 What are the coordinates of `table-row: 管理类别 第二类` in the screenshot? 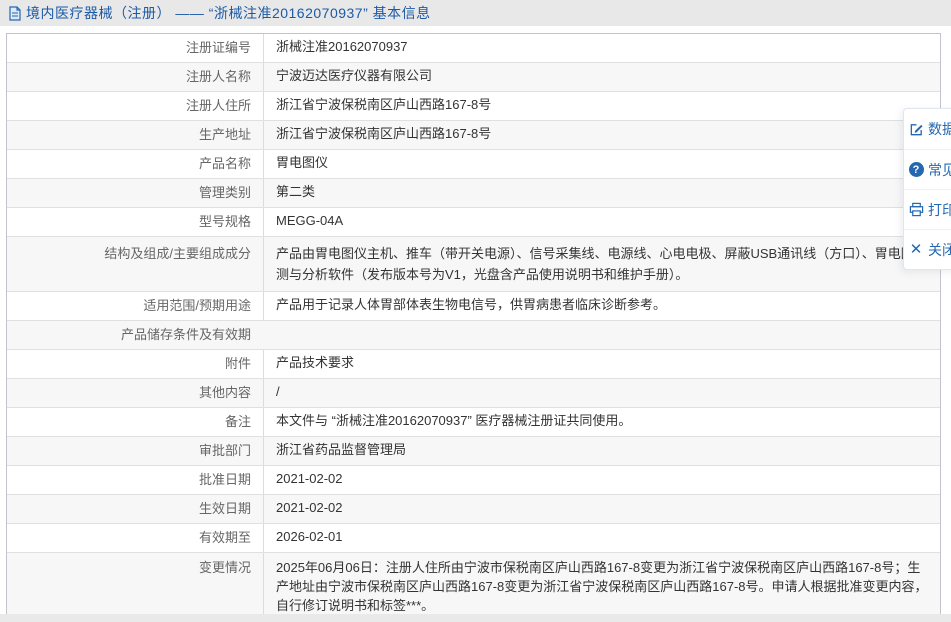 It's located at (473, 192).